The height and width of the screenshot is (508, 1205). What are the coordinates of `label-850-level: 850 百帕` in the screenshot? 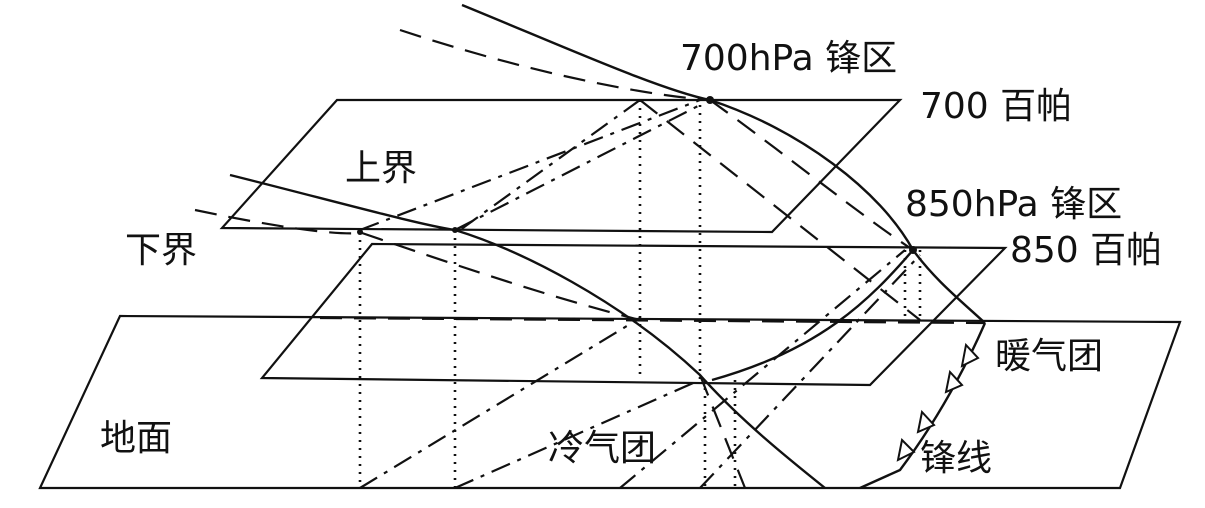 It's located at (1086, 250).